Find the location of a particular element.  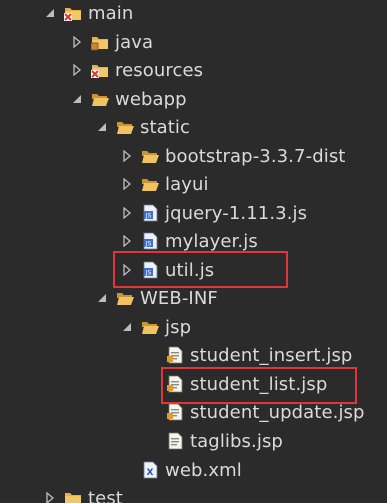

tree-item-mylayer: JS mylayer.js is located at coordinates (189, 241).